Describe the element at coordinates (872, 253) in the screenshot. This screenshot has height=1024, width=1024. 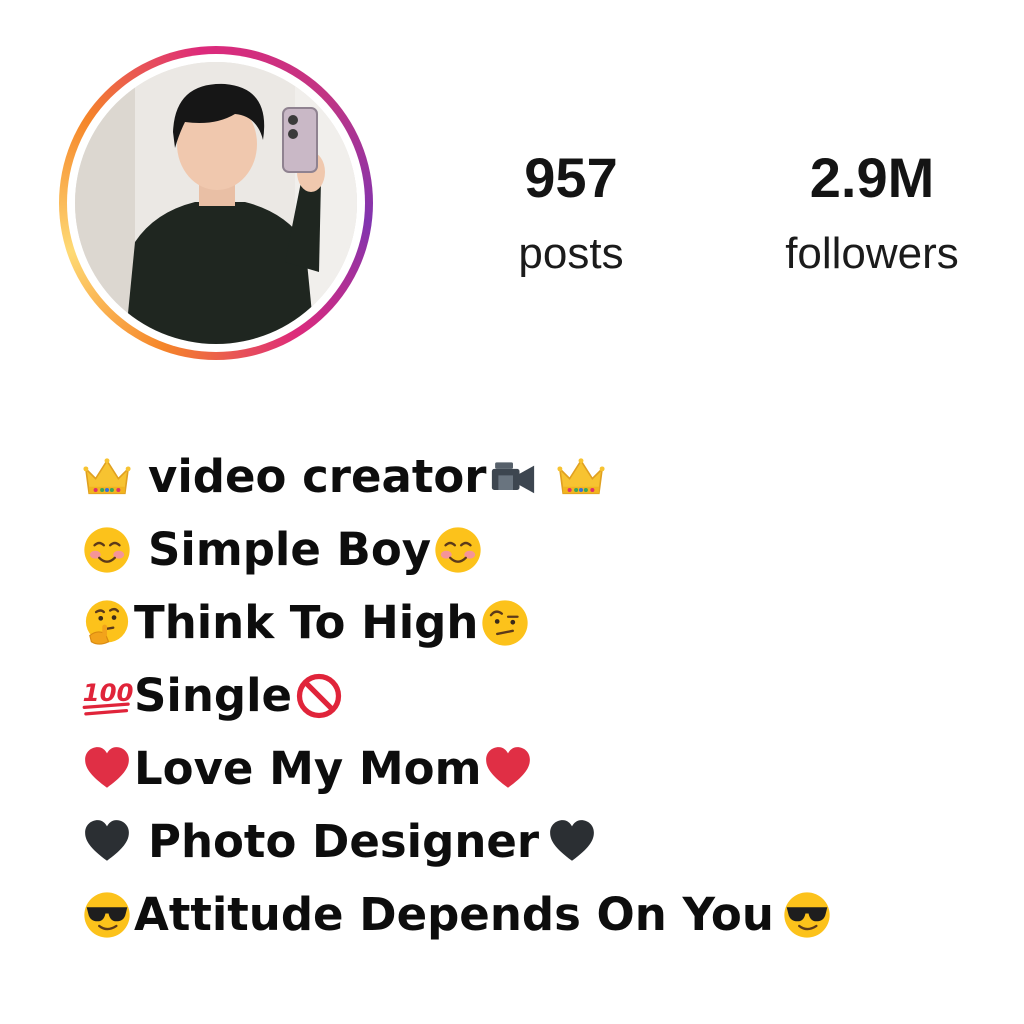
I see `followers-label: followers` at that location.